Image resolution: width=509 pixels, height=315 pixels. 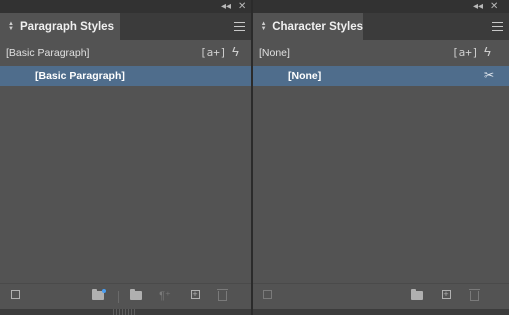 I want to click on list-item-label: [Basic Paragraph], so click(x=80, y=76).